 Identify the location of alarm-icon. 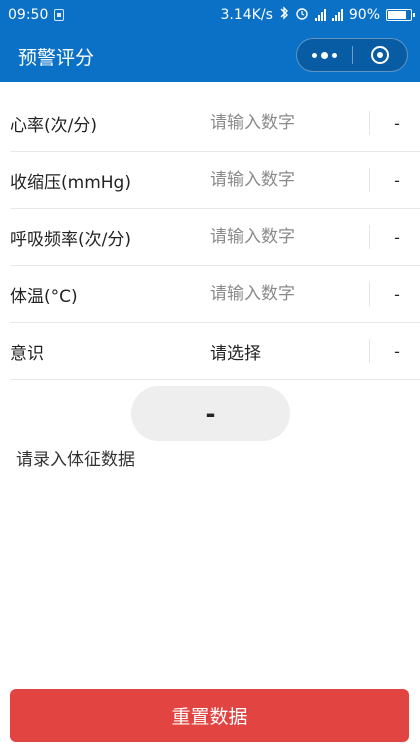
(302, 15).